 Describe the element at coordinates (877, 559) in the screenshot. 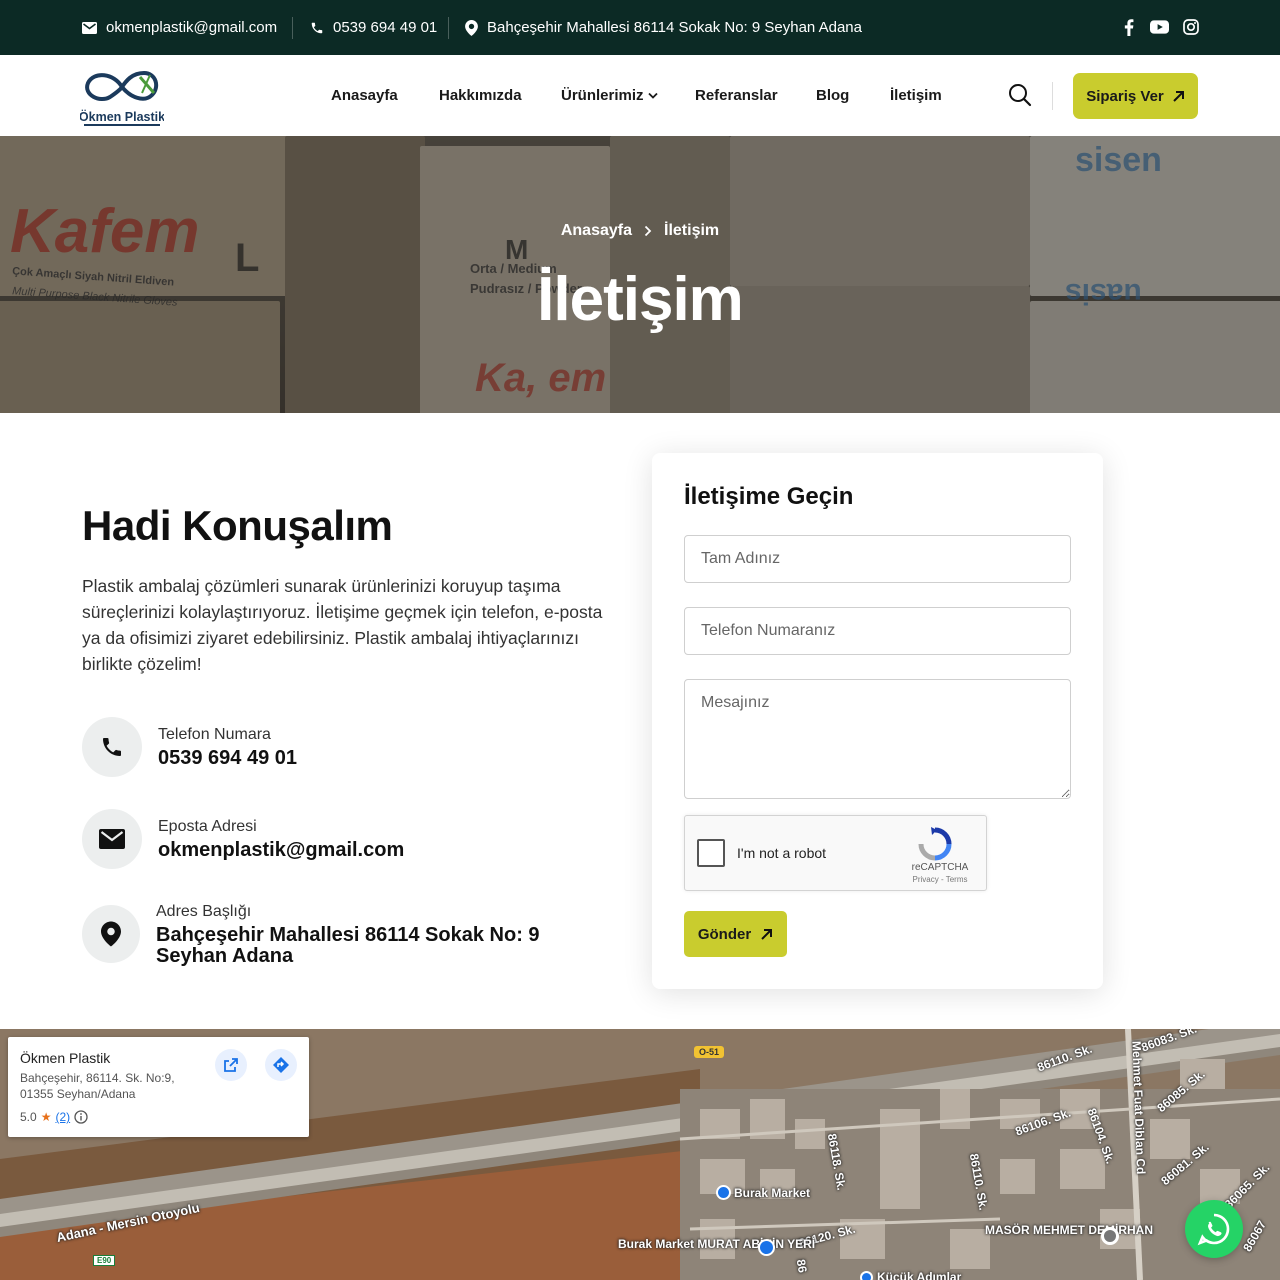

I see `full-name-input` at that location.